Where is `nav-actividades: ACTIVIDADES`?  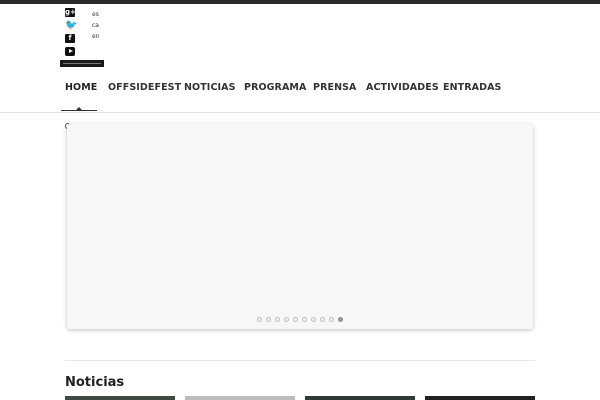 nav-actividades: ACTIVIDADES is located at coordinates (402, 87).